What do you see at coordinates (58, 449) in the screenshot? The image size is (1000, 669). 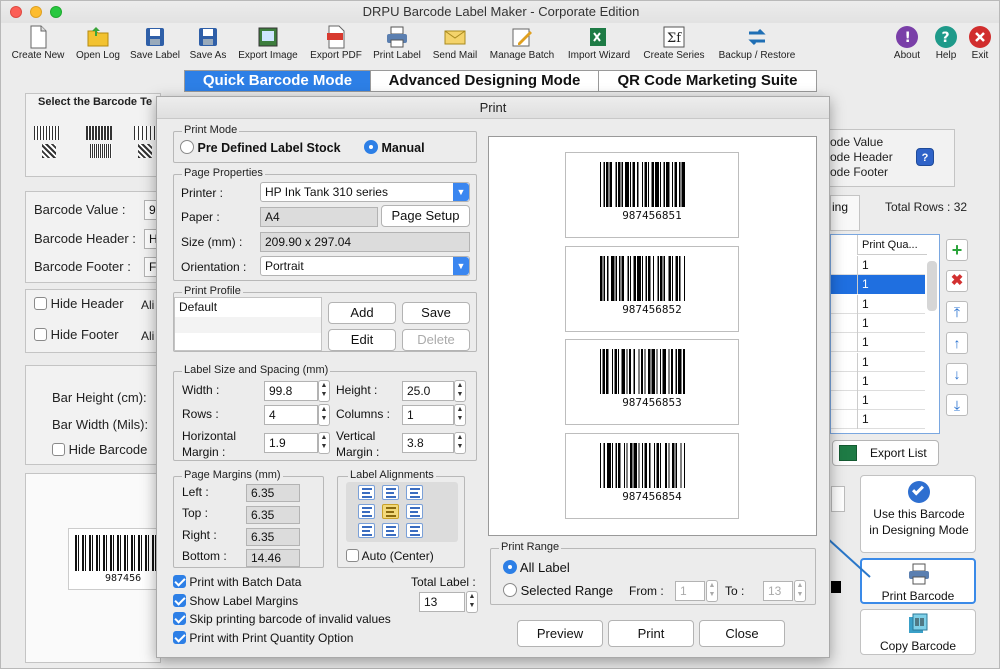 I see `hide-barcode-checkbox` at bounding box center [58, 449].